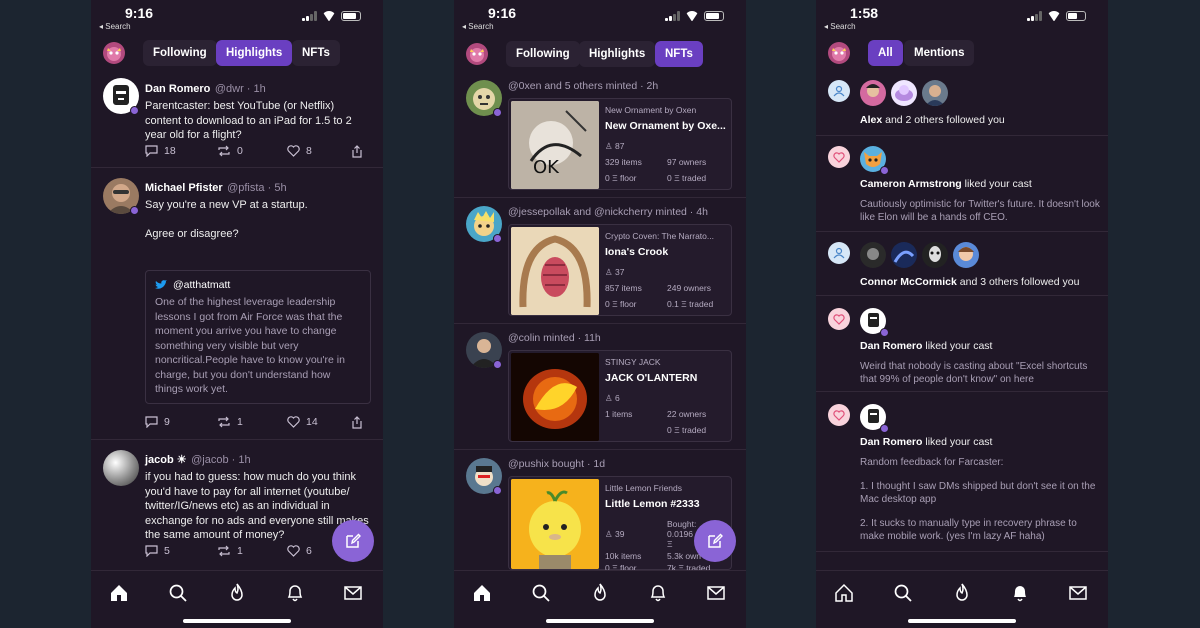  Describe the element at coordinates (687, 178) in the screenshot. I see `nft-traded: 0 Ξ traded` at that location.